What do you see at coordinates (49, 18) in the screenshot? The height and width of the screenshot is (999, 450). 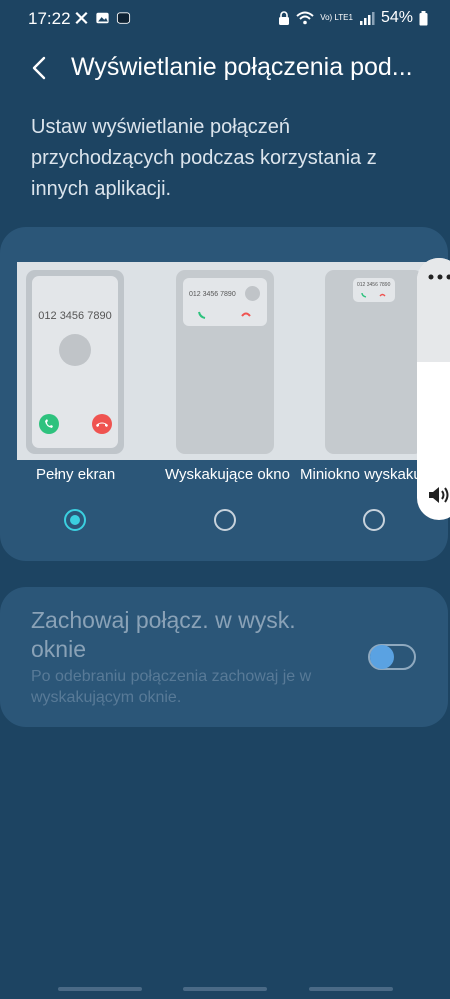 I see `status-time: 17:22` at bounding box center [49, 18].